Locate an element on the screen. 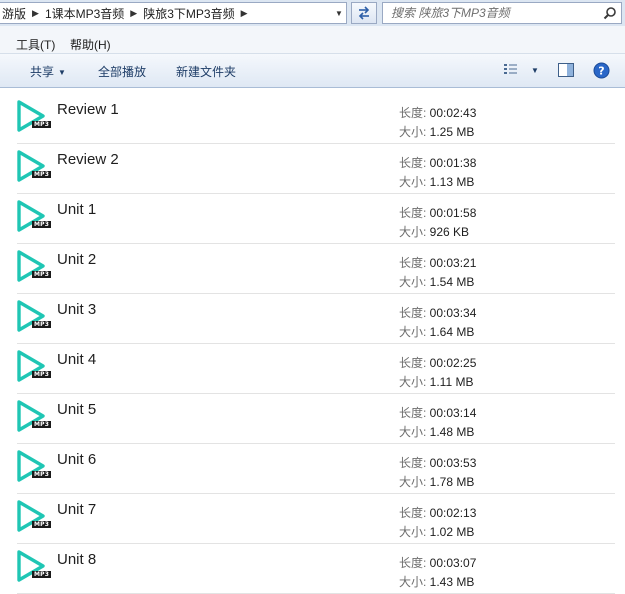 The width and height of the screenshot is (625, 594). file-size: 大小: 1.54 MB is located at coordinates (436, 281).